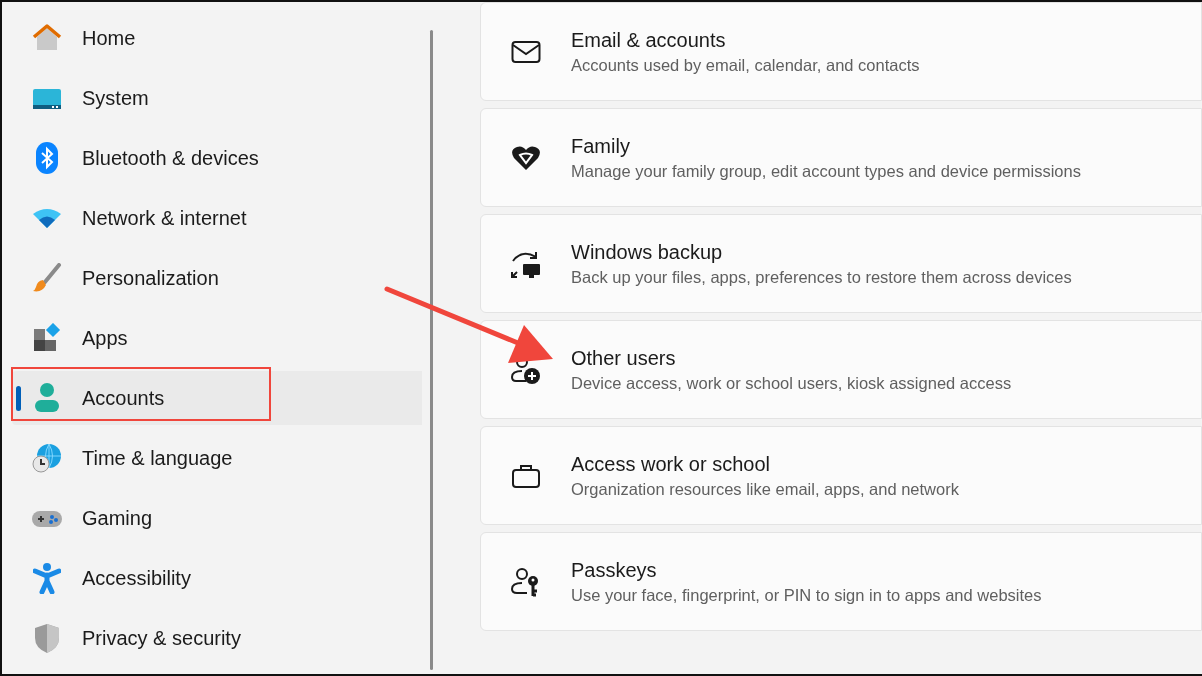  I want to click on briefcase-icon, so click(526, 475).